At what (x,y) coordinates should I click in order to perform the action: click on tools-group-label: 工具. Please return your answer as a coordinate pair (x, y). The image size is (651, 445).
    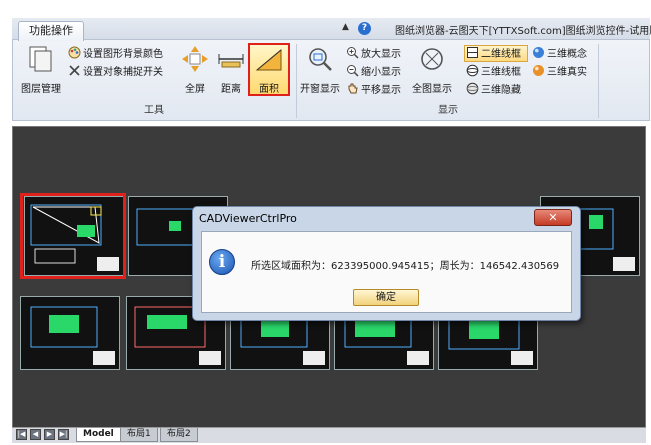
    Looking at the image, I should click on (154, 110).